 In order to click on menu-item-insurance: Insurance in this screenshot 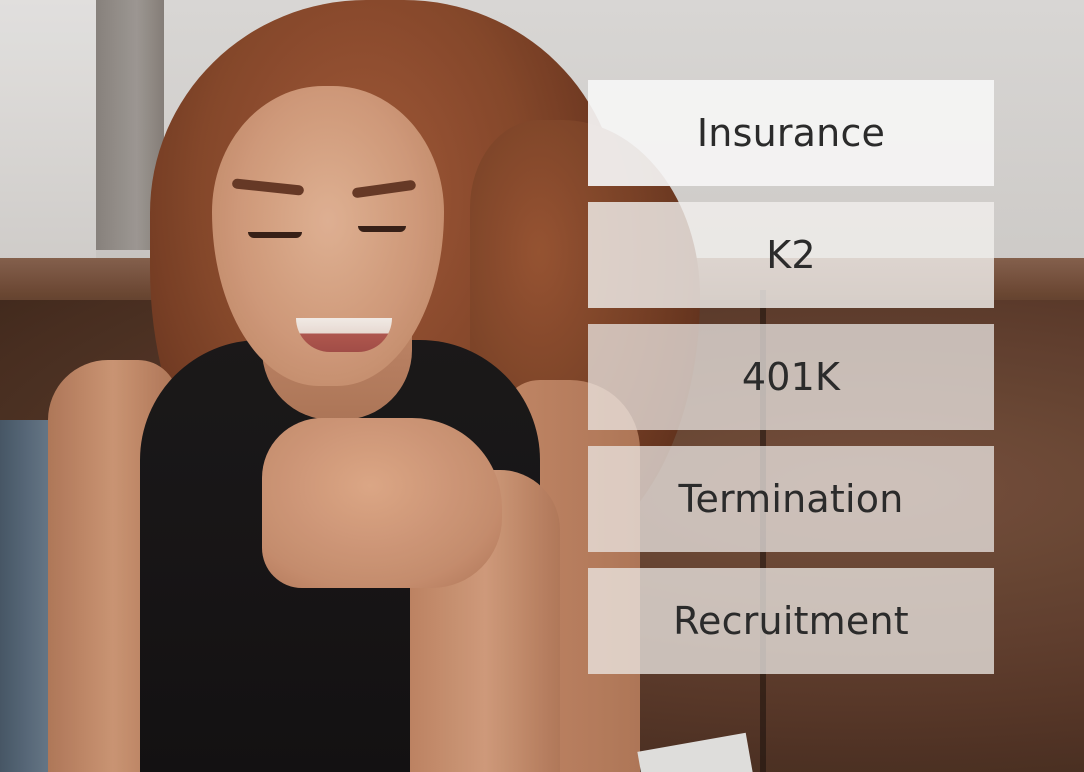, I will do `click(791, 133)`.